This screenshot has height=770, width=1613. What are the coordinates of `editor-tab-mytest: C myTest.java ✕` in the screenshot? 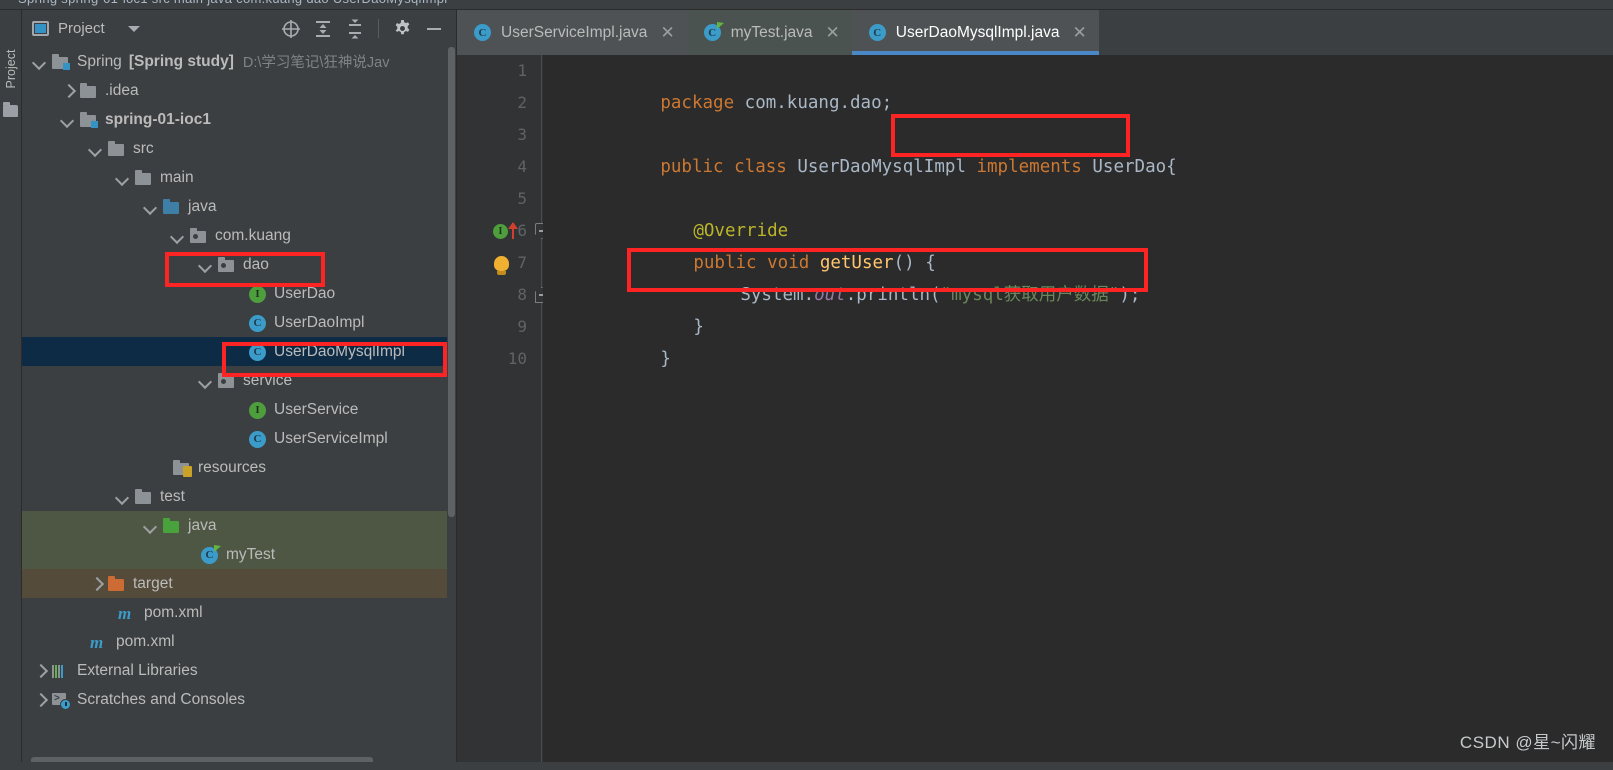 It's located at (769, 32).